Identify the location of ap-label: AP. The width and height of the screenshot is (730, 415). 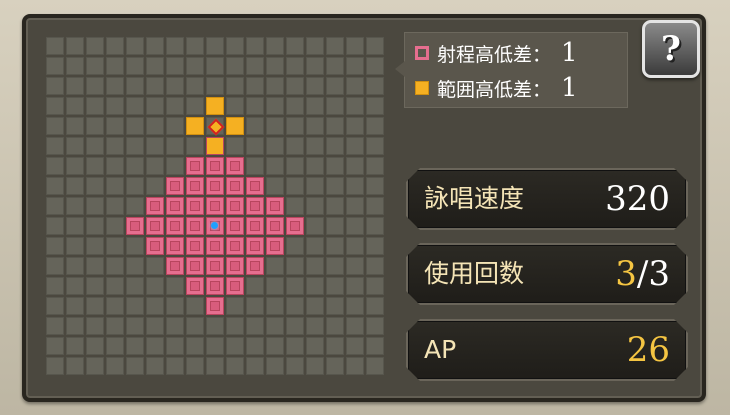
(440, 349).